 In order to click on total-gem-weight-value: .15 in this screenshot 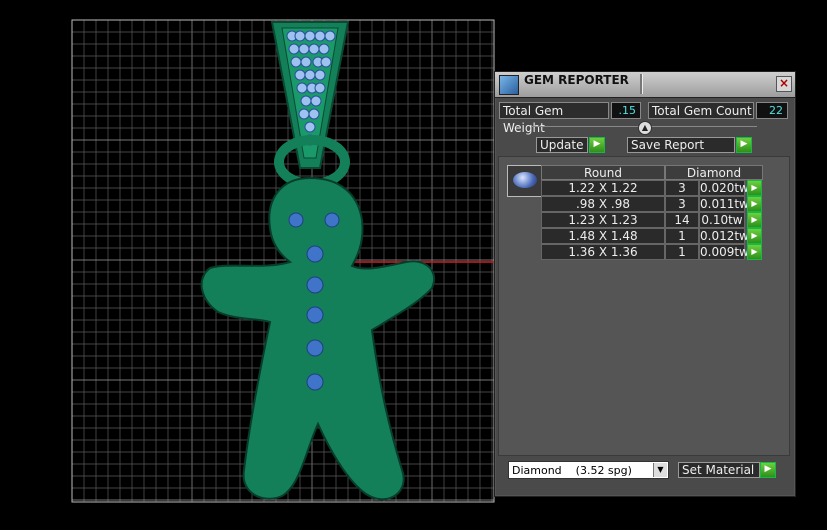, I will do `click(626, 110)`.